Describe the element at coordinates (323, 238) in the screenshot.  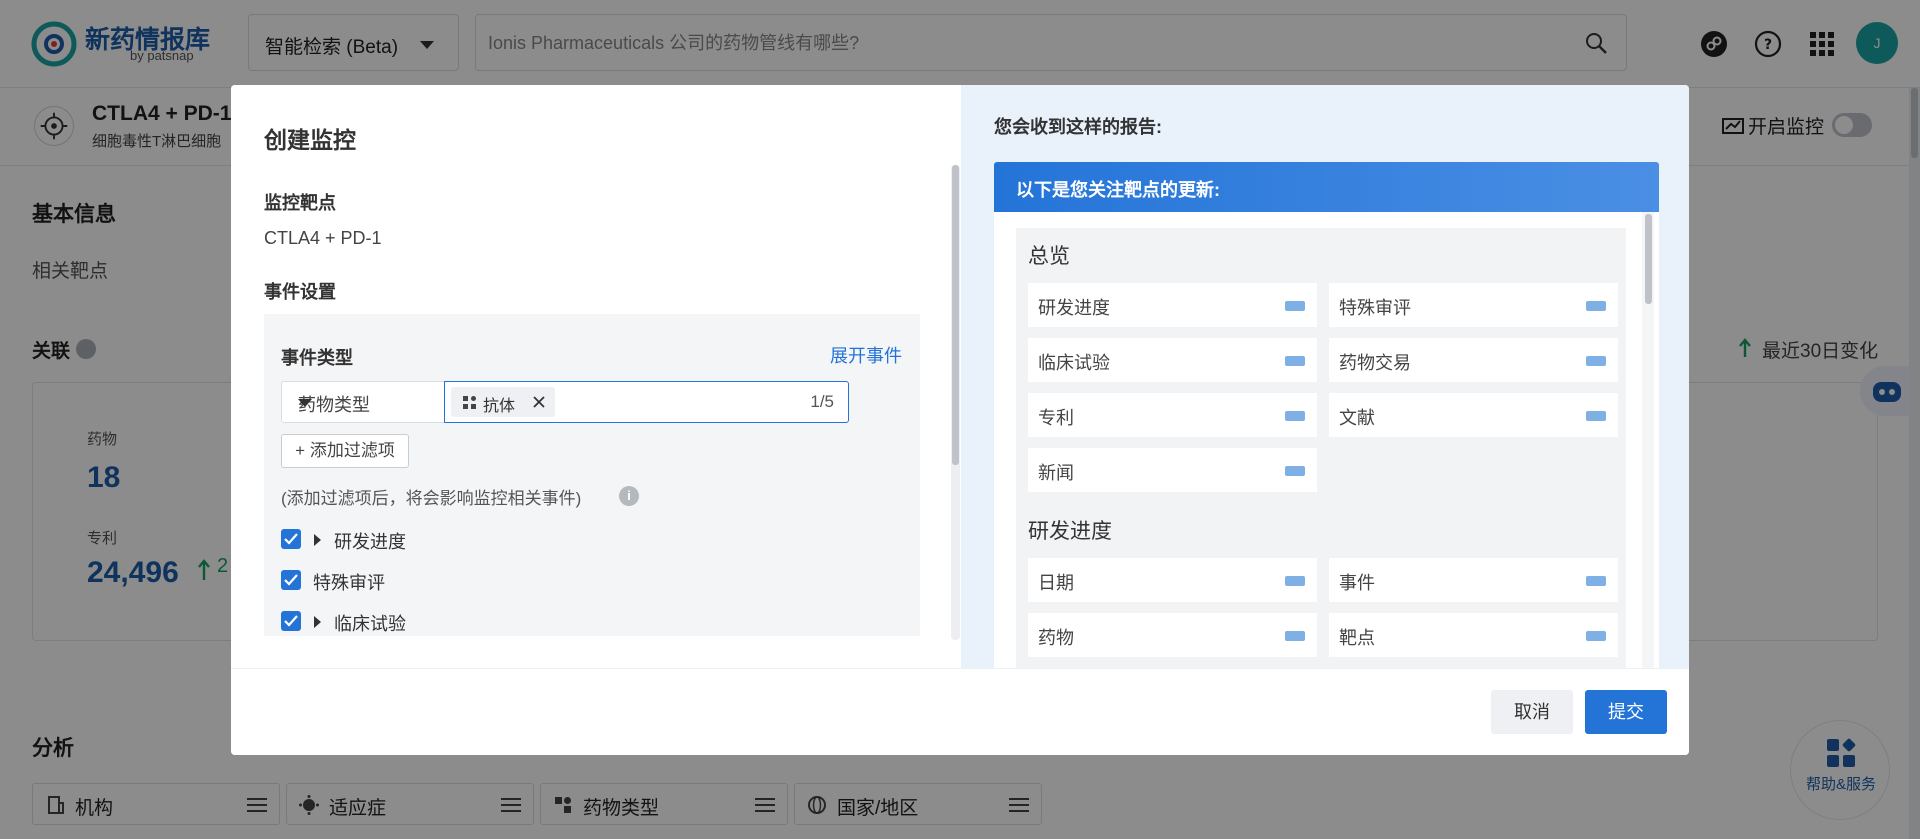
I see `monitor-target-value: CTLA4 + PD-1` at that location.